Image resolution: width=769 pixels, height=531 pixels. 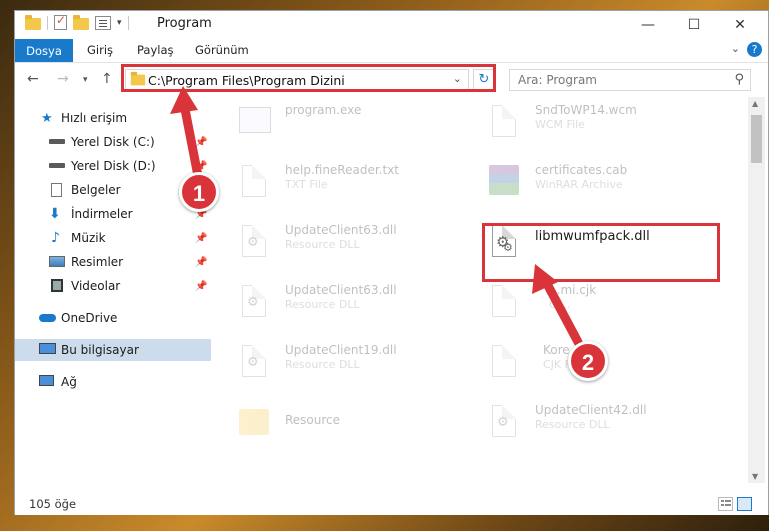 I want to click on step-badge-2: 2, so click(x=588, y=361).